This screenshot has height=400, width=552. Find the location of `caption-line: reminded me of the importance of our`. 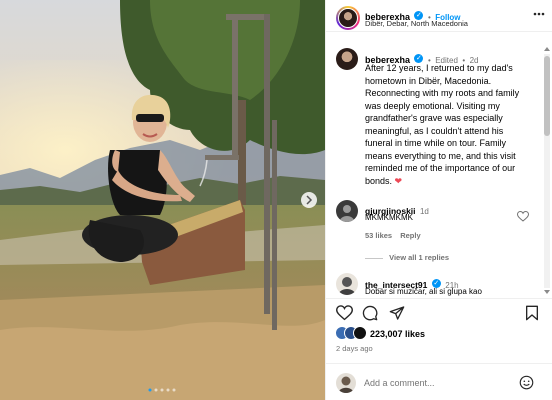

caption-line: reminded me of the importance of our is located at coordinates (440, 168).